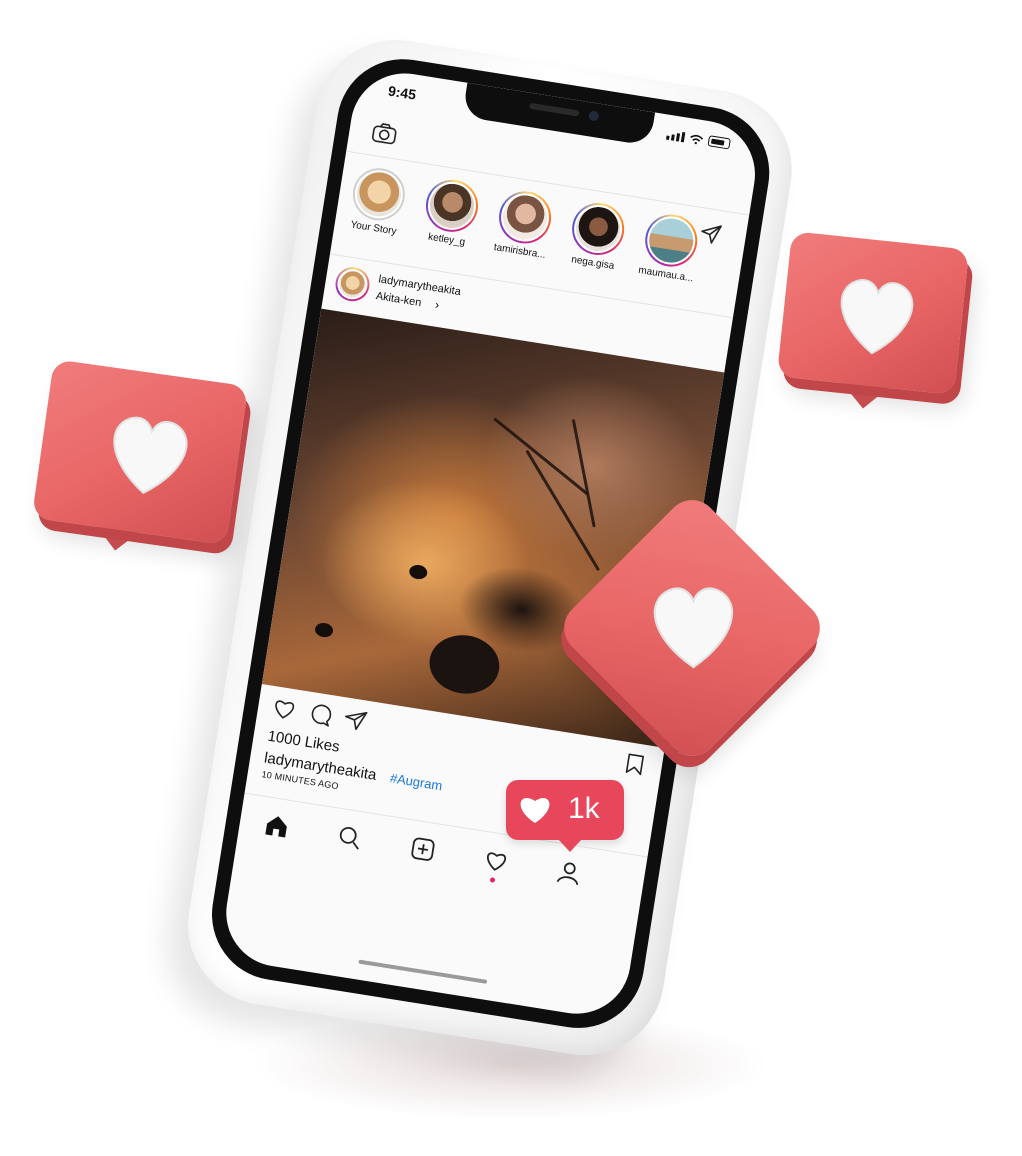 The image size is (1022, 1156). Describe the element at coordinates (554, 109) in the screenshot. I see `speaker` at that location.